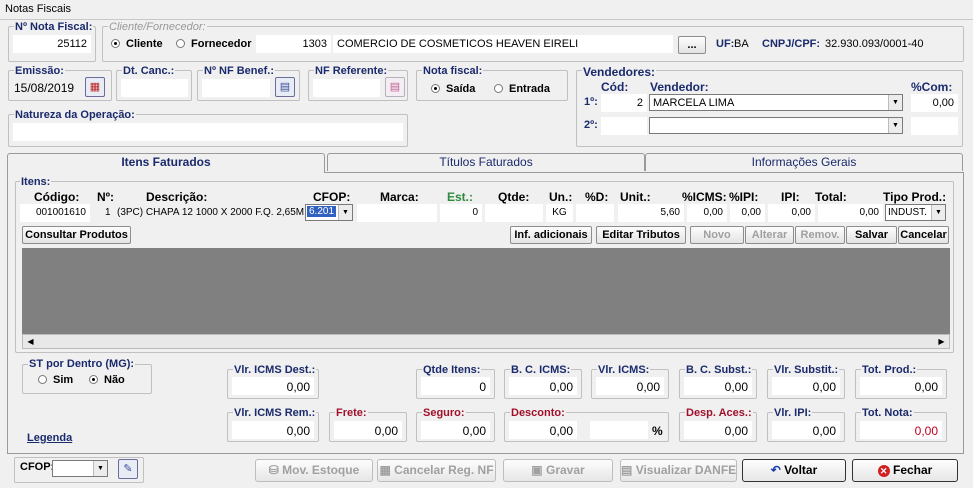 The height and width of the screenshot is (488, 973). Describe the element at coordinates (801, 470) in the screenshot. I see `voltar-label: Voltar` at that location.